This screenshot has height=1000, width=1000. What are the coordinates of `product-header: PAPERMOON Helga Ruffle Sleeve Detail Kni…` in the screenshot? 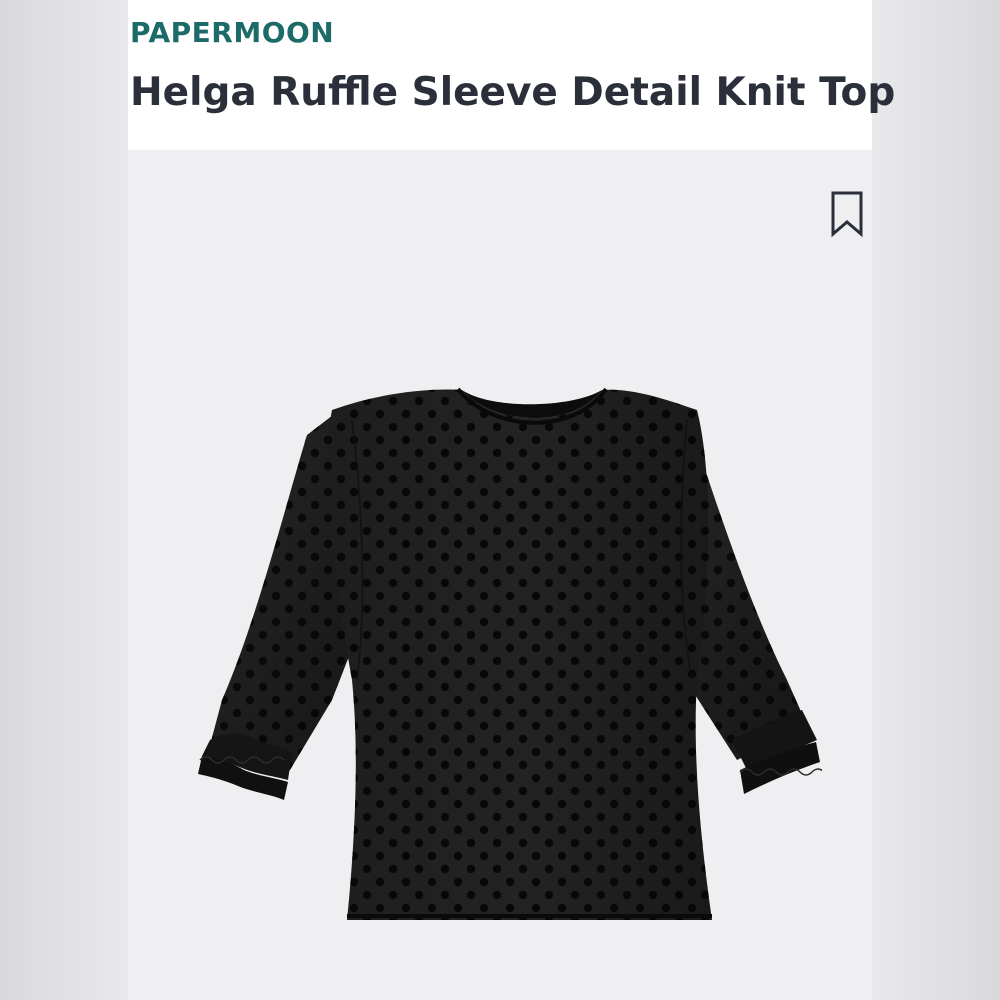 It's located at (511, 75).